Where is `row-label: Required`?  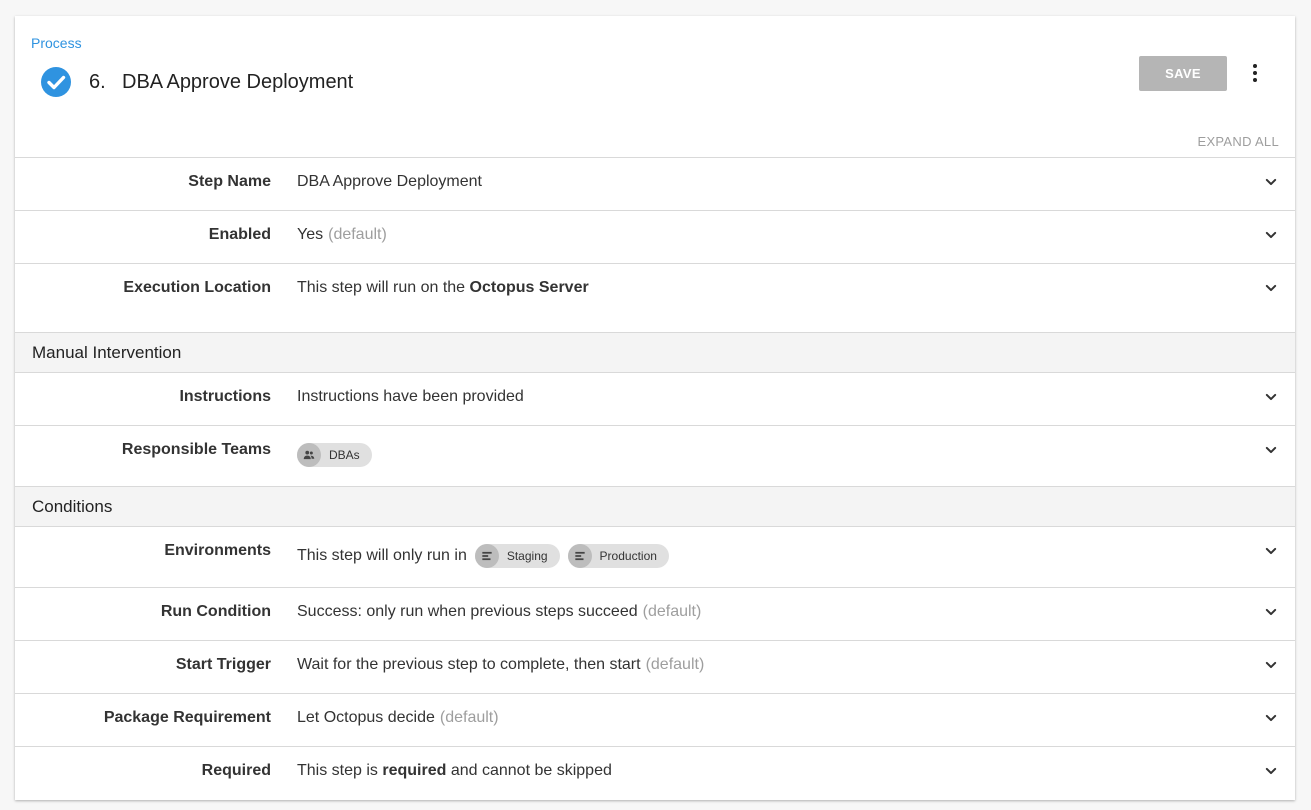 row-label: Required is located at coordinates (236, 770).